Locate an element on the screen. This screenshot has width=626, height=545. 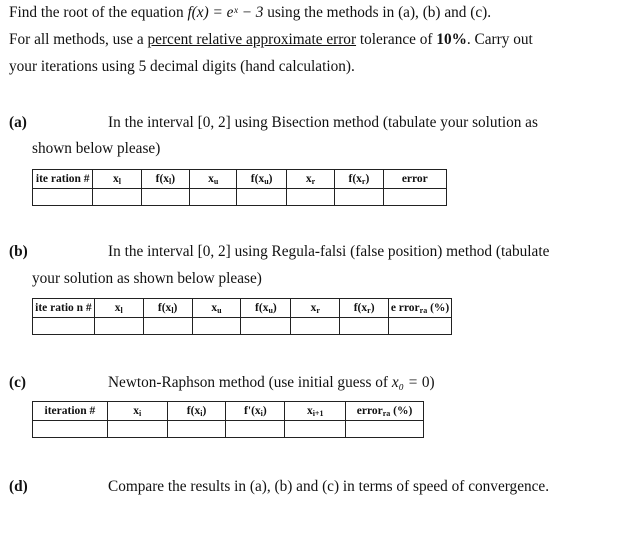
column-header: error is located at coordinates (415, 179).